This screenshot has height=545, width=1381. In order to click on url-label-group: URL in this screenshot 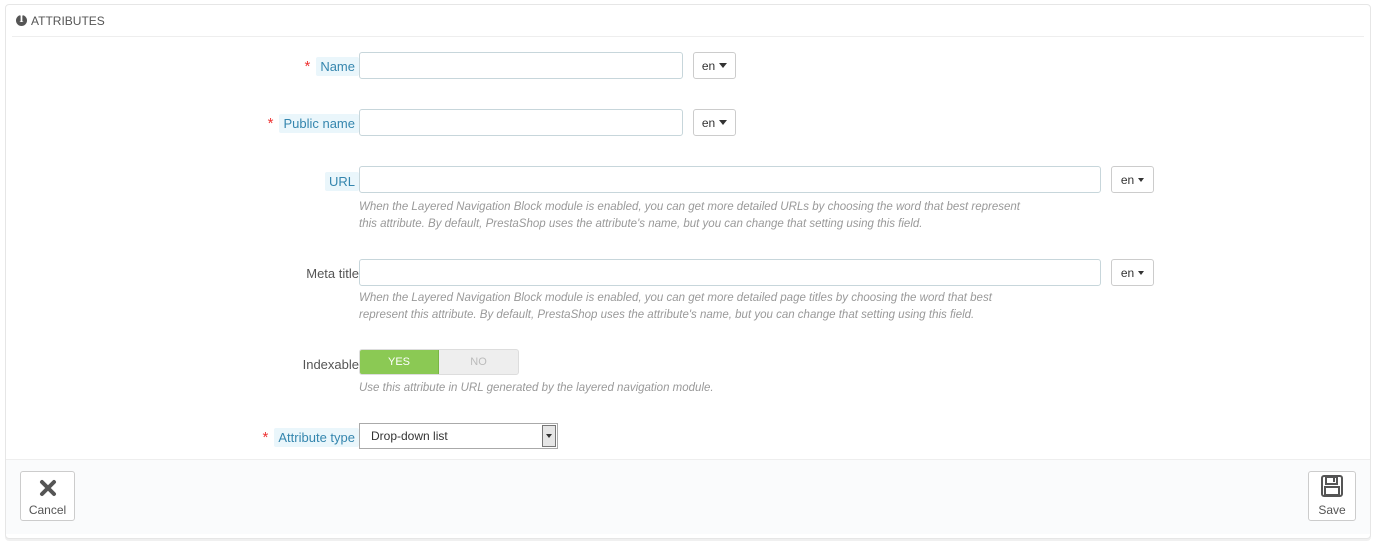, I will do `click(341, 181)`.